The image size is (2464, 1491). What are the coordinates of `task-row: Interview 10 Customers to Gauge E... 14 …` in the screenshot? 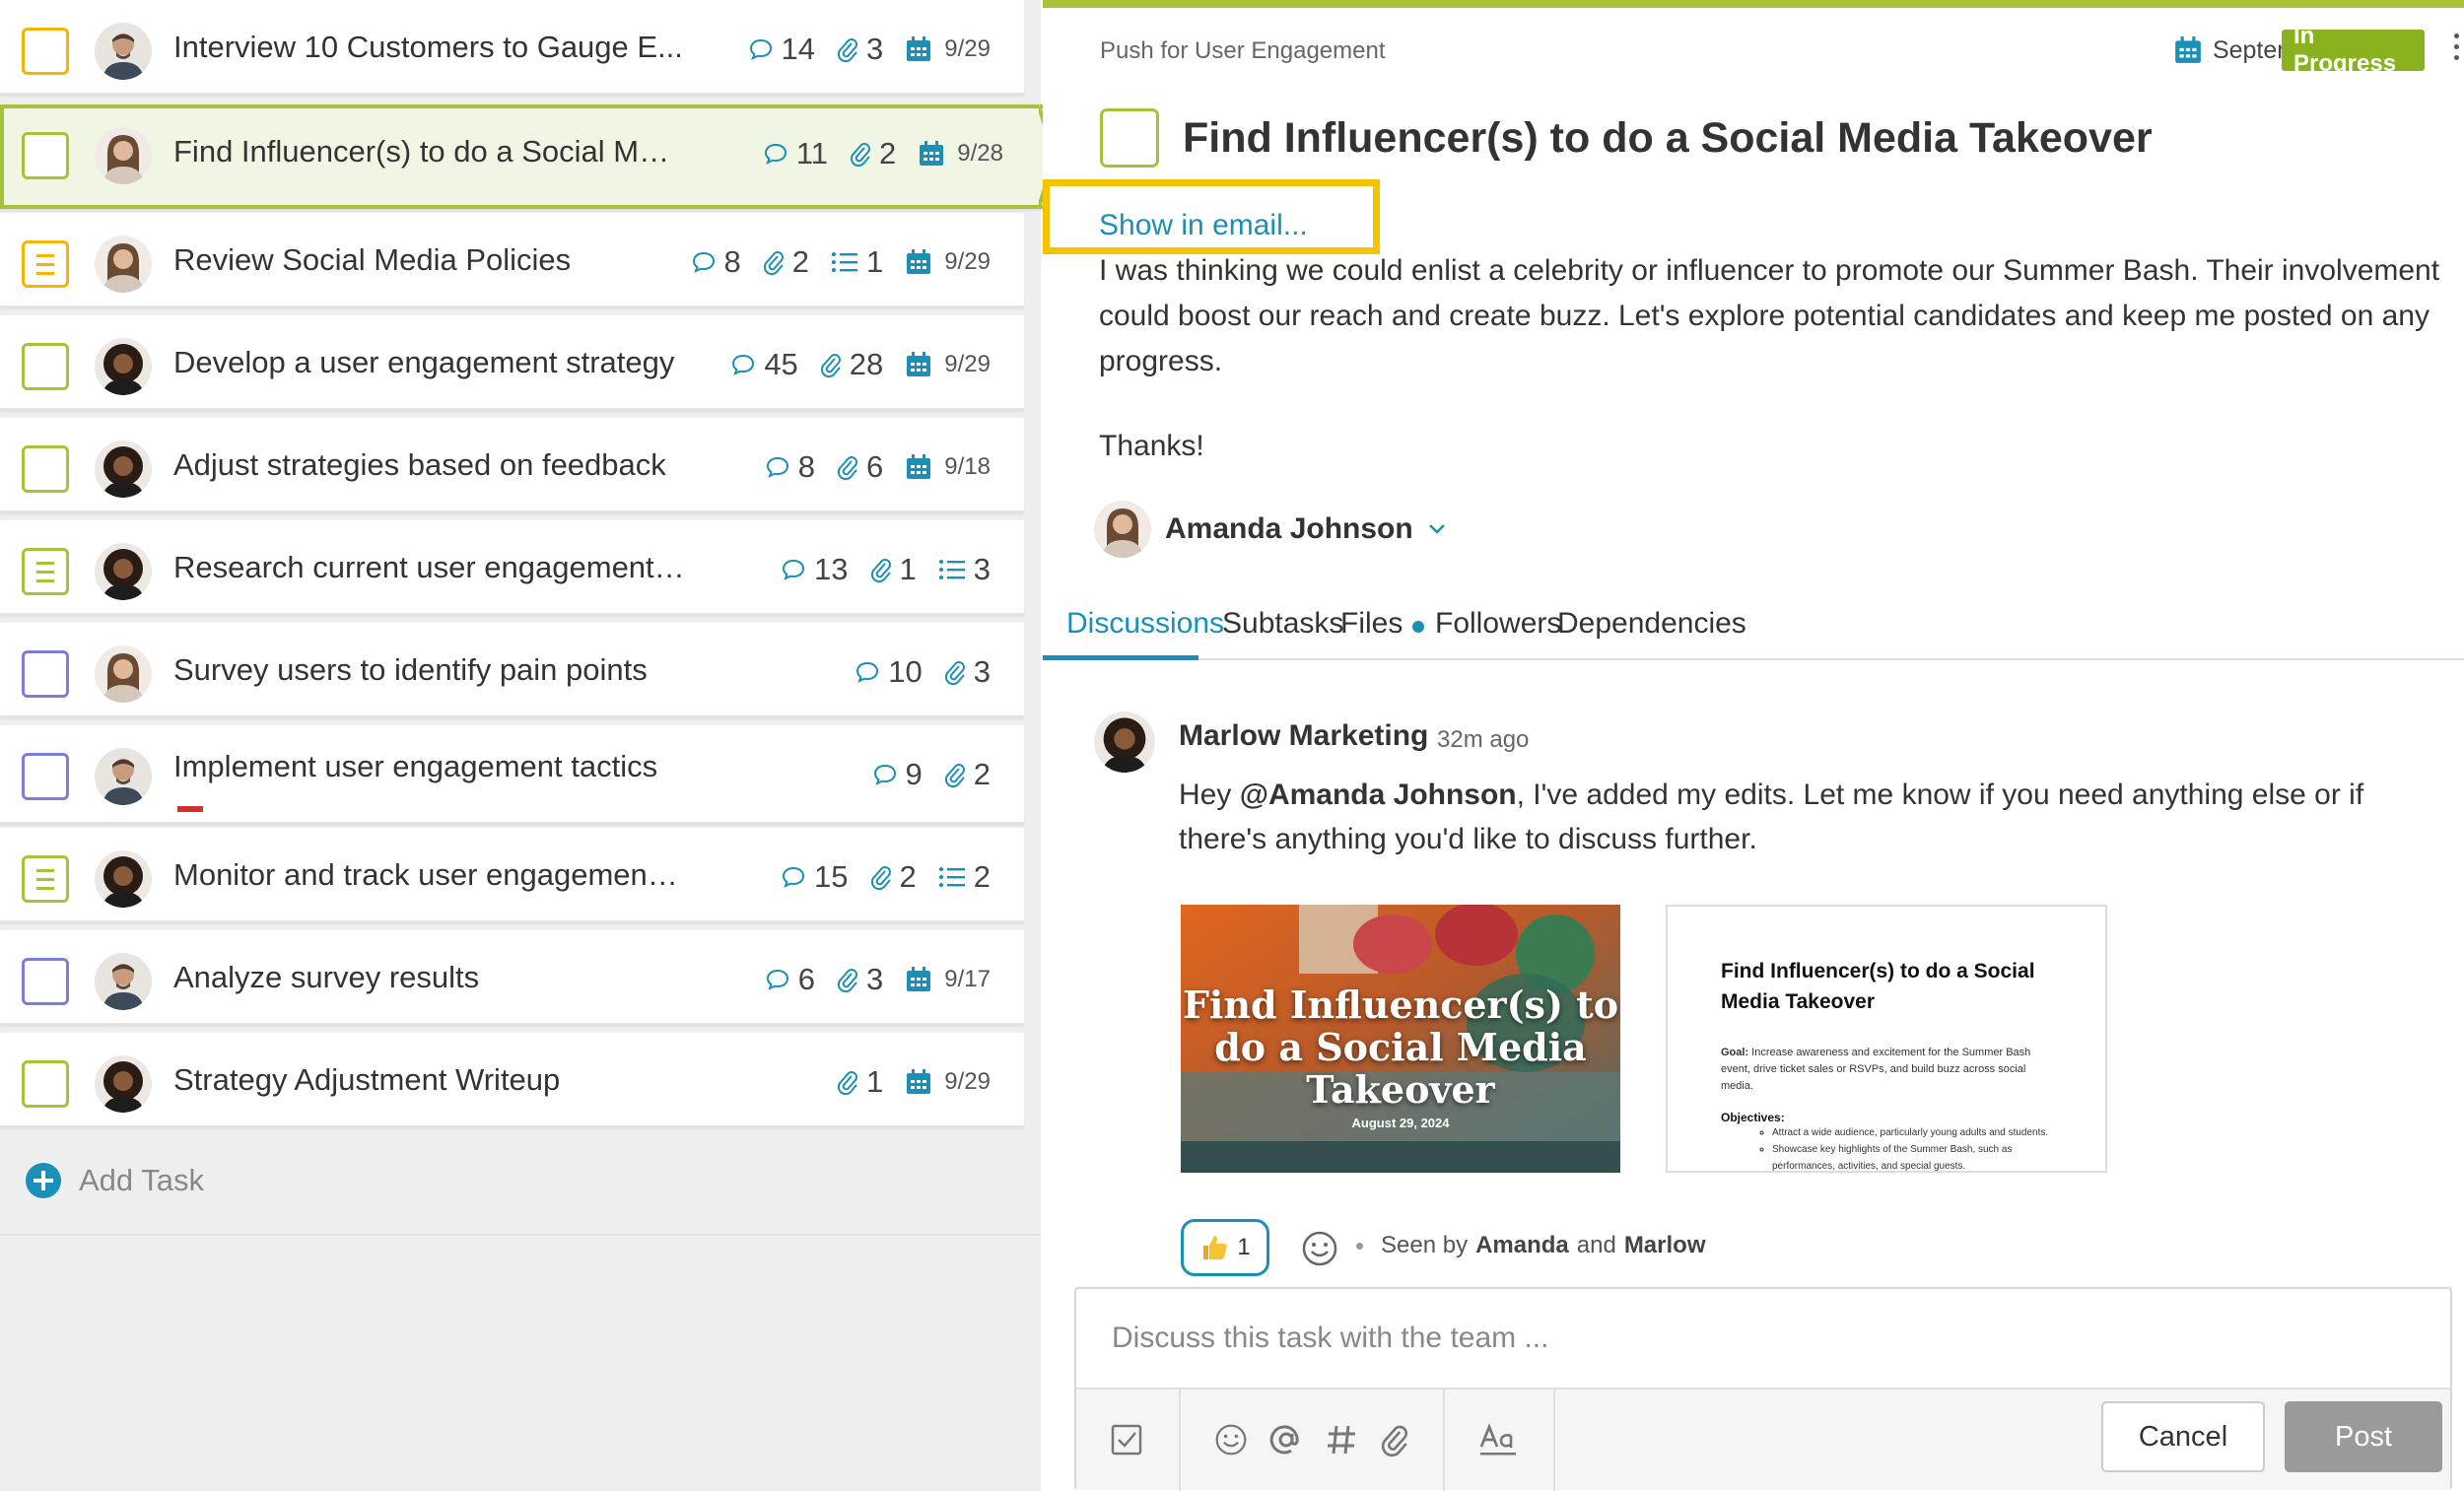 It's located at (512, 47).